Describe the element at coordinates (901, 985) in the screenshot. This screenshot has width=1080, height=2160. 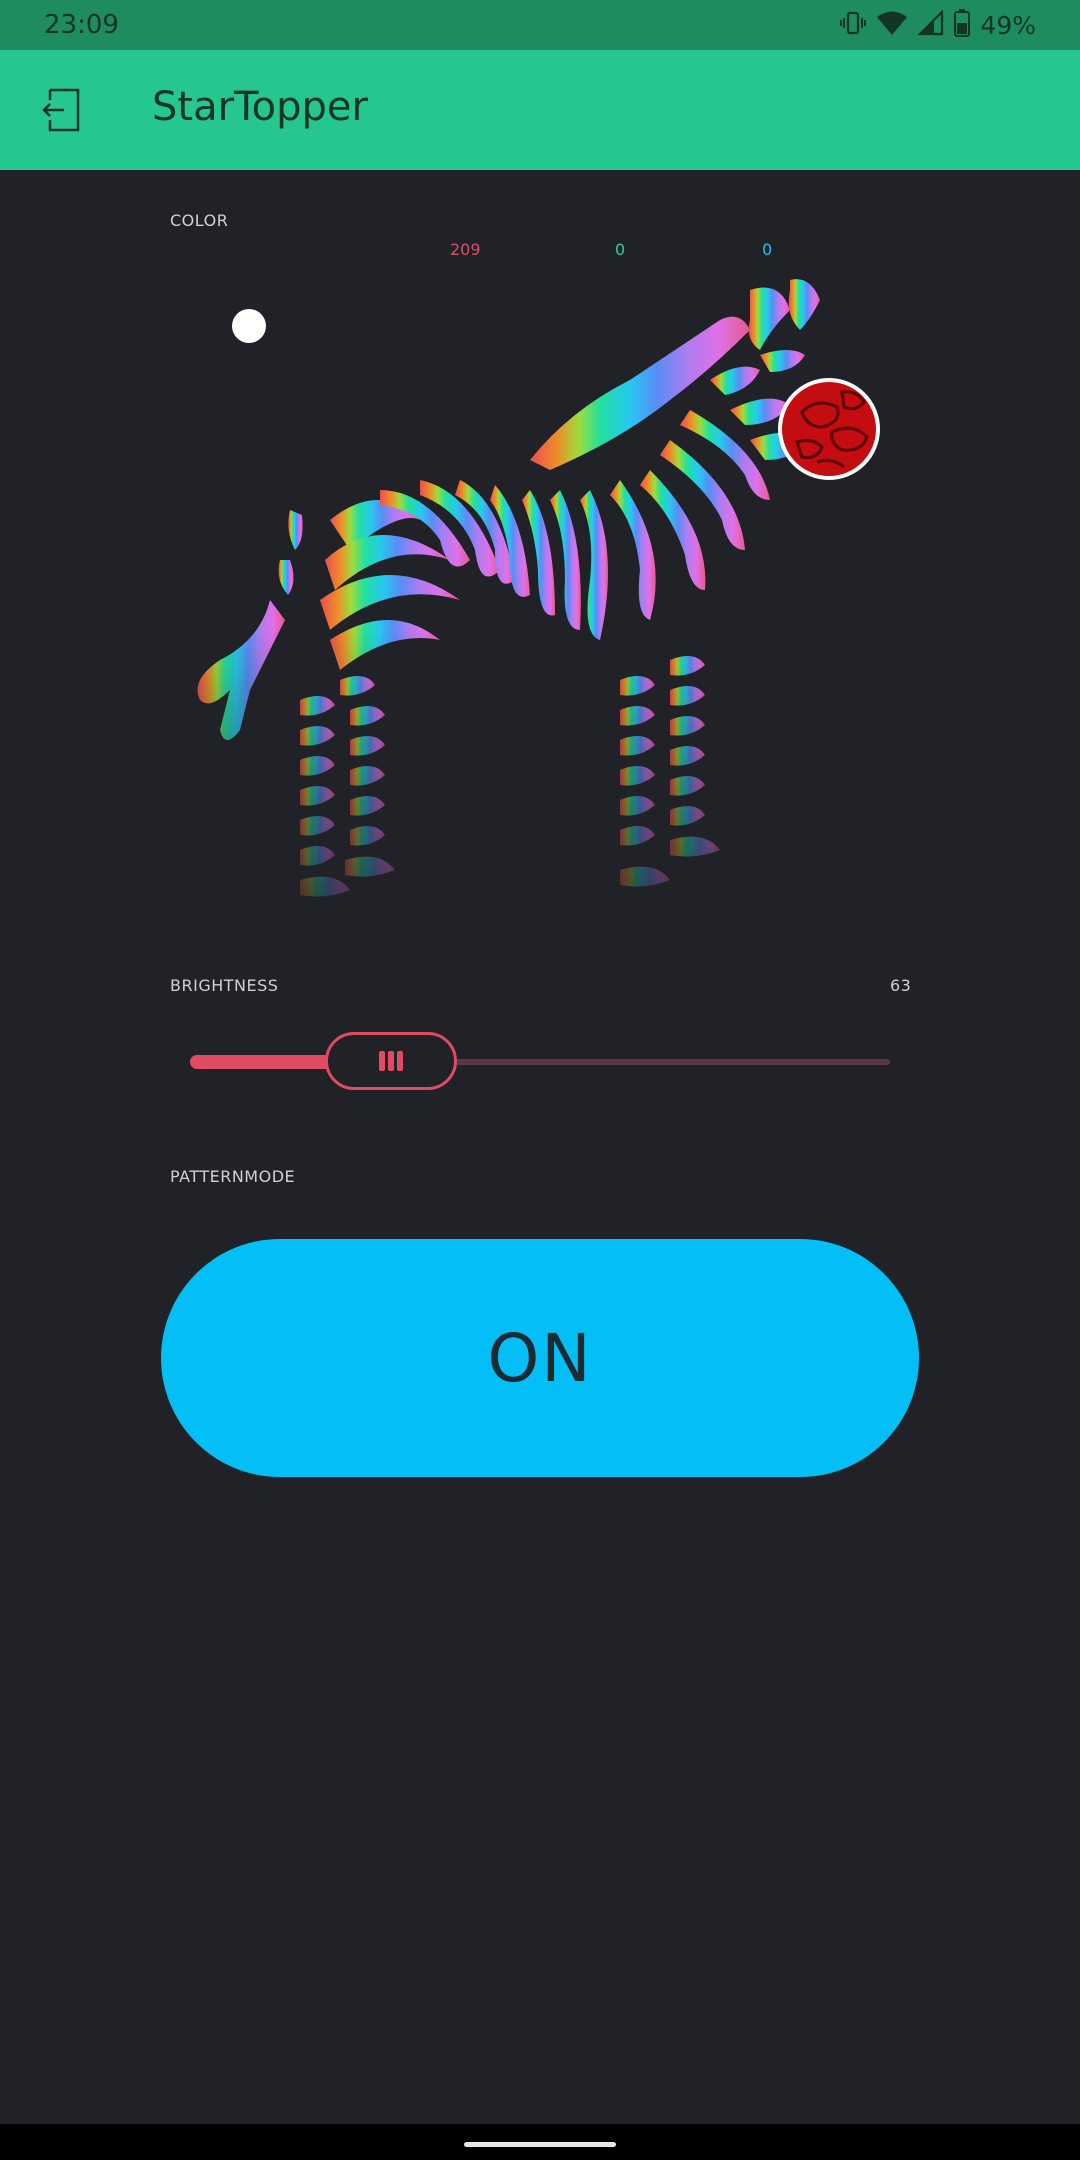
I see `brightness-value: 63` at that location.